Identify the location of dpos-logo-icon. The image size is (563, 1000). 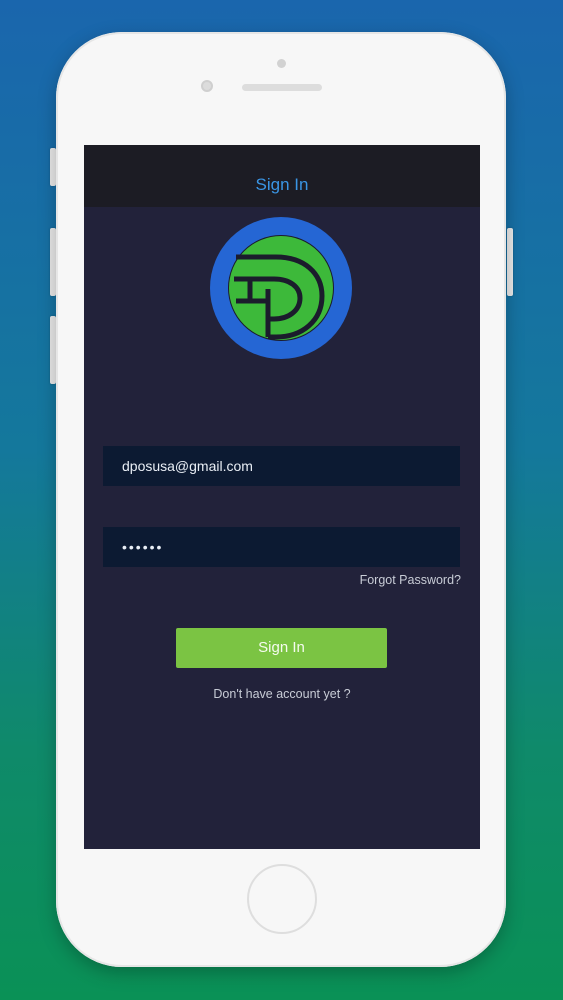
(281, 288).